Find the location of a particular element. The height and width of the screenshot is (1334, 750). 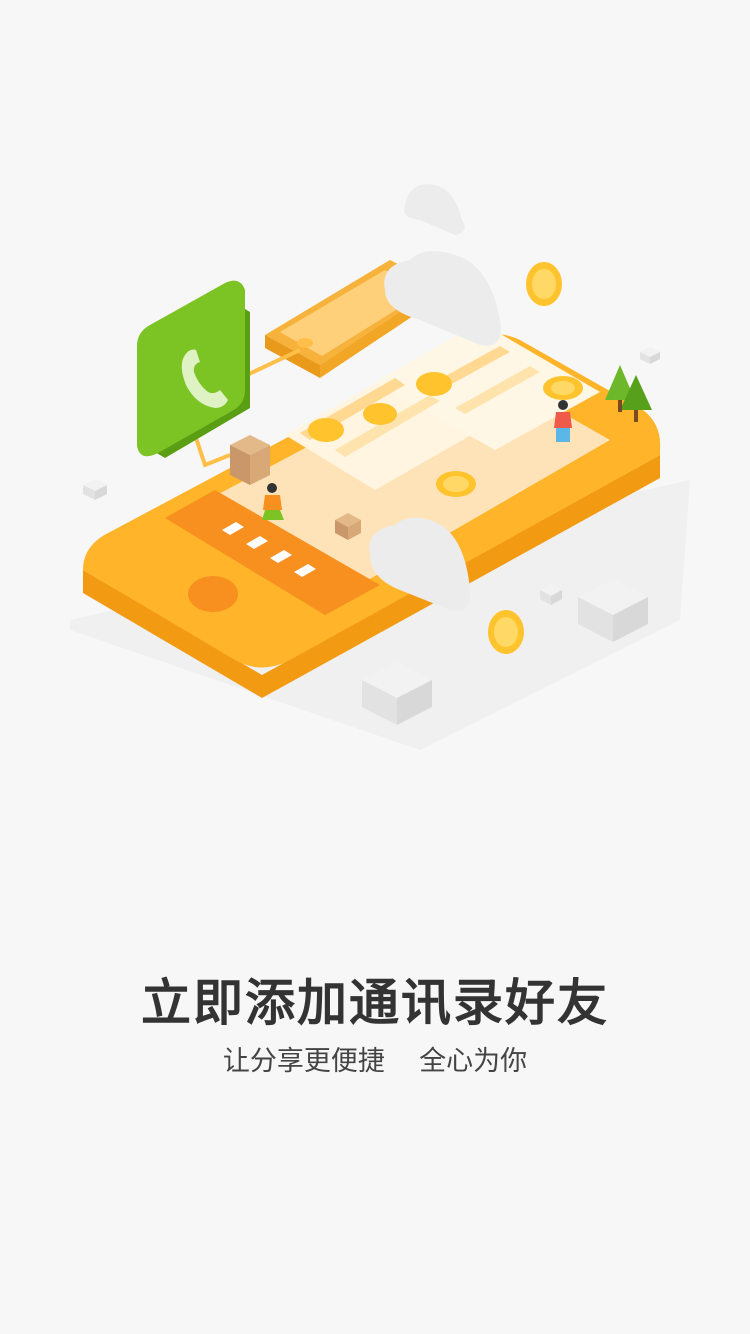

onboarding-subtitle: 让分享更便捷 全心为你 is located at coordinates (375, 1061).